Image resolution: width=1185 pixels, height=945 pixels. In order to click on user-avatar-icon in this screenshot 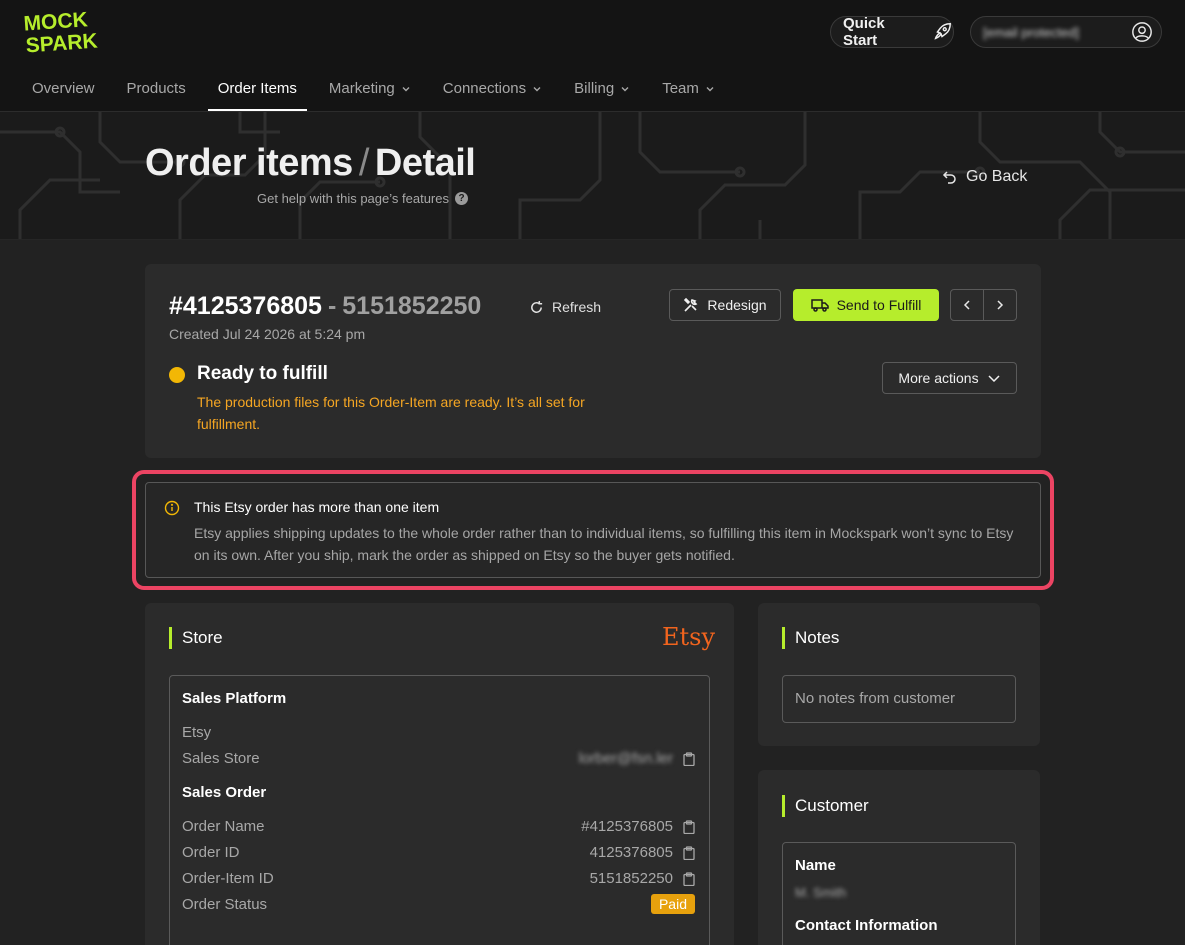, I will do `click(1142, 32)`.